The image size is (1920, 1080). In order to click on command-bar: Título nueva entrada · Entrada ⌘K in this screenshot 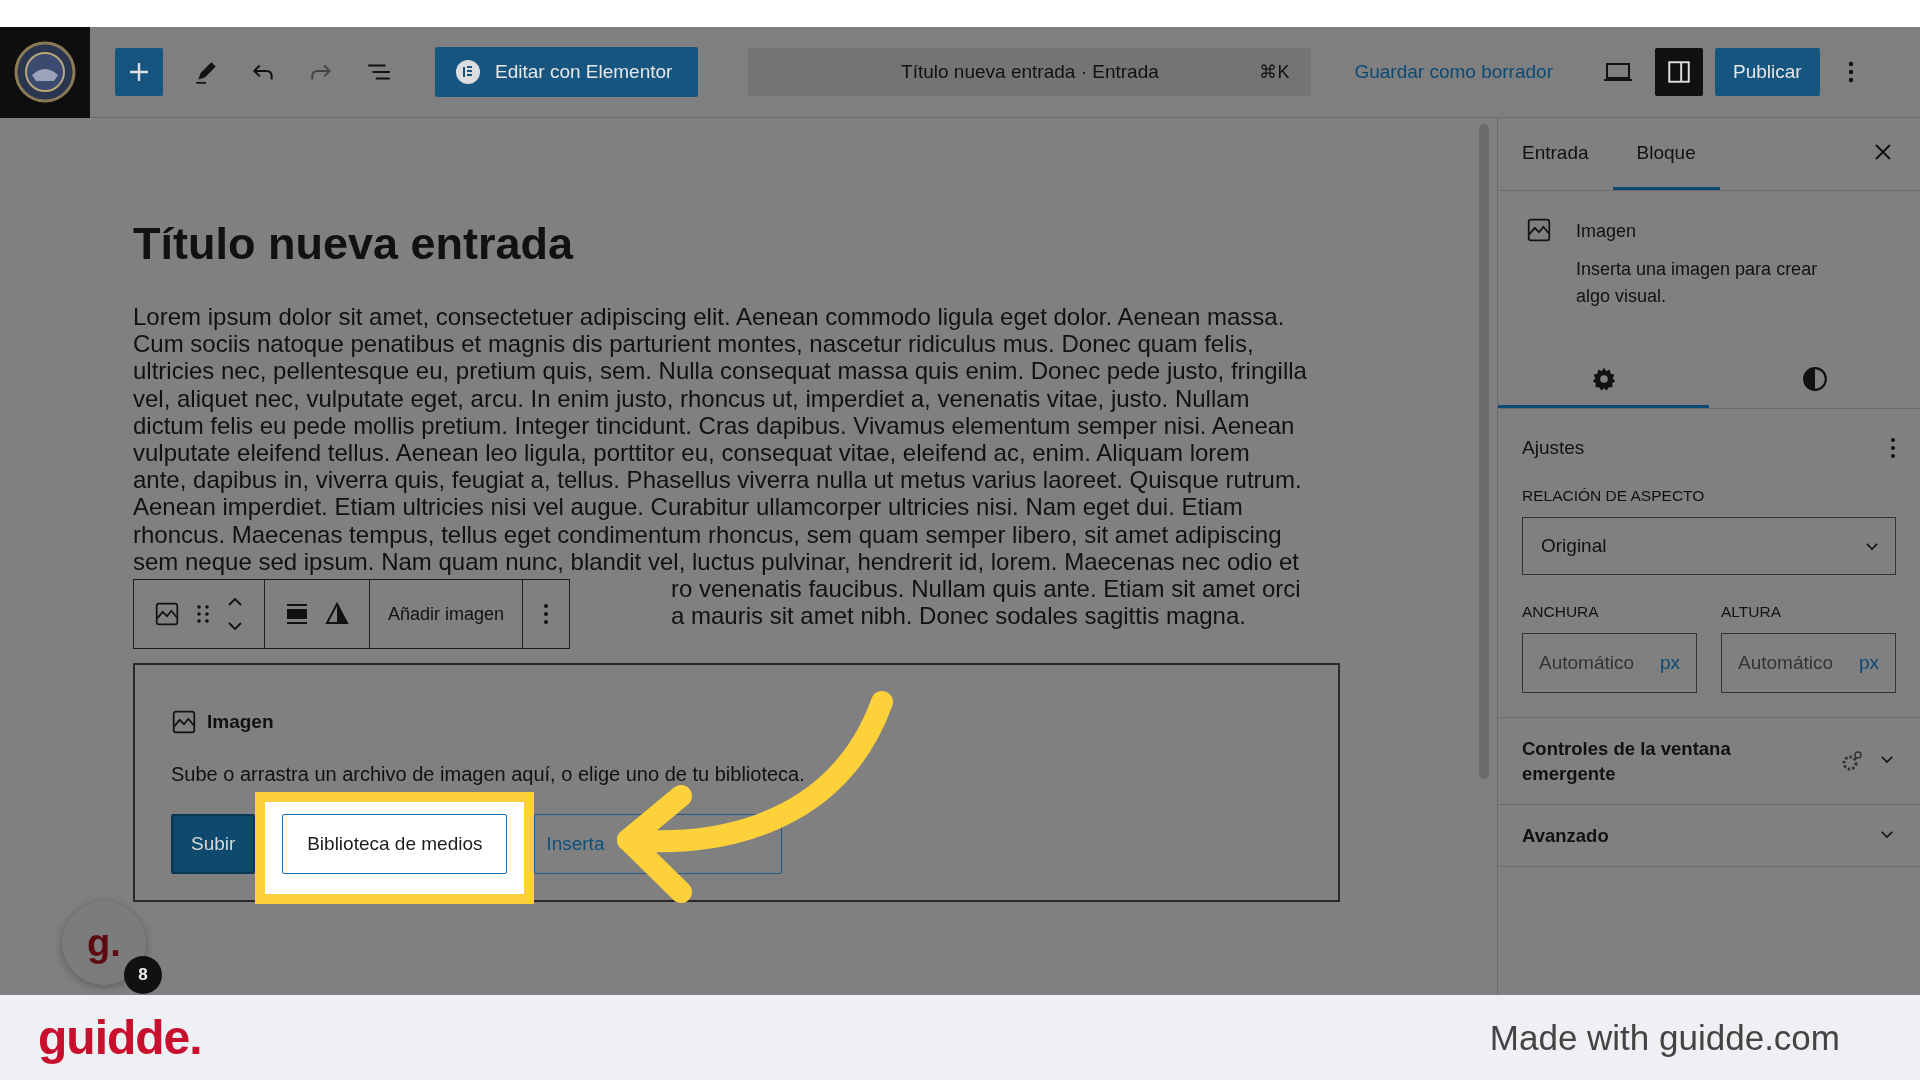, I will do `click(1030, 72)`.